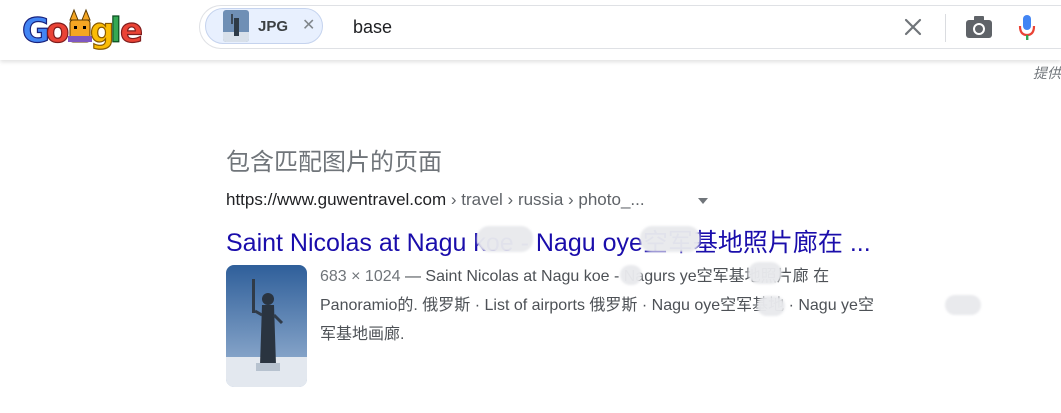  What do you see at coordinates (1027, 28) in the screenshot?
I see `microphone-icon` at bounding box center [1027, 28].